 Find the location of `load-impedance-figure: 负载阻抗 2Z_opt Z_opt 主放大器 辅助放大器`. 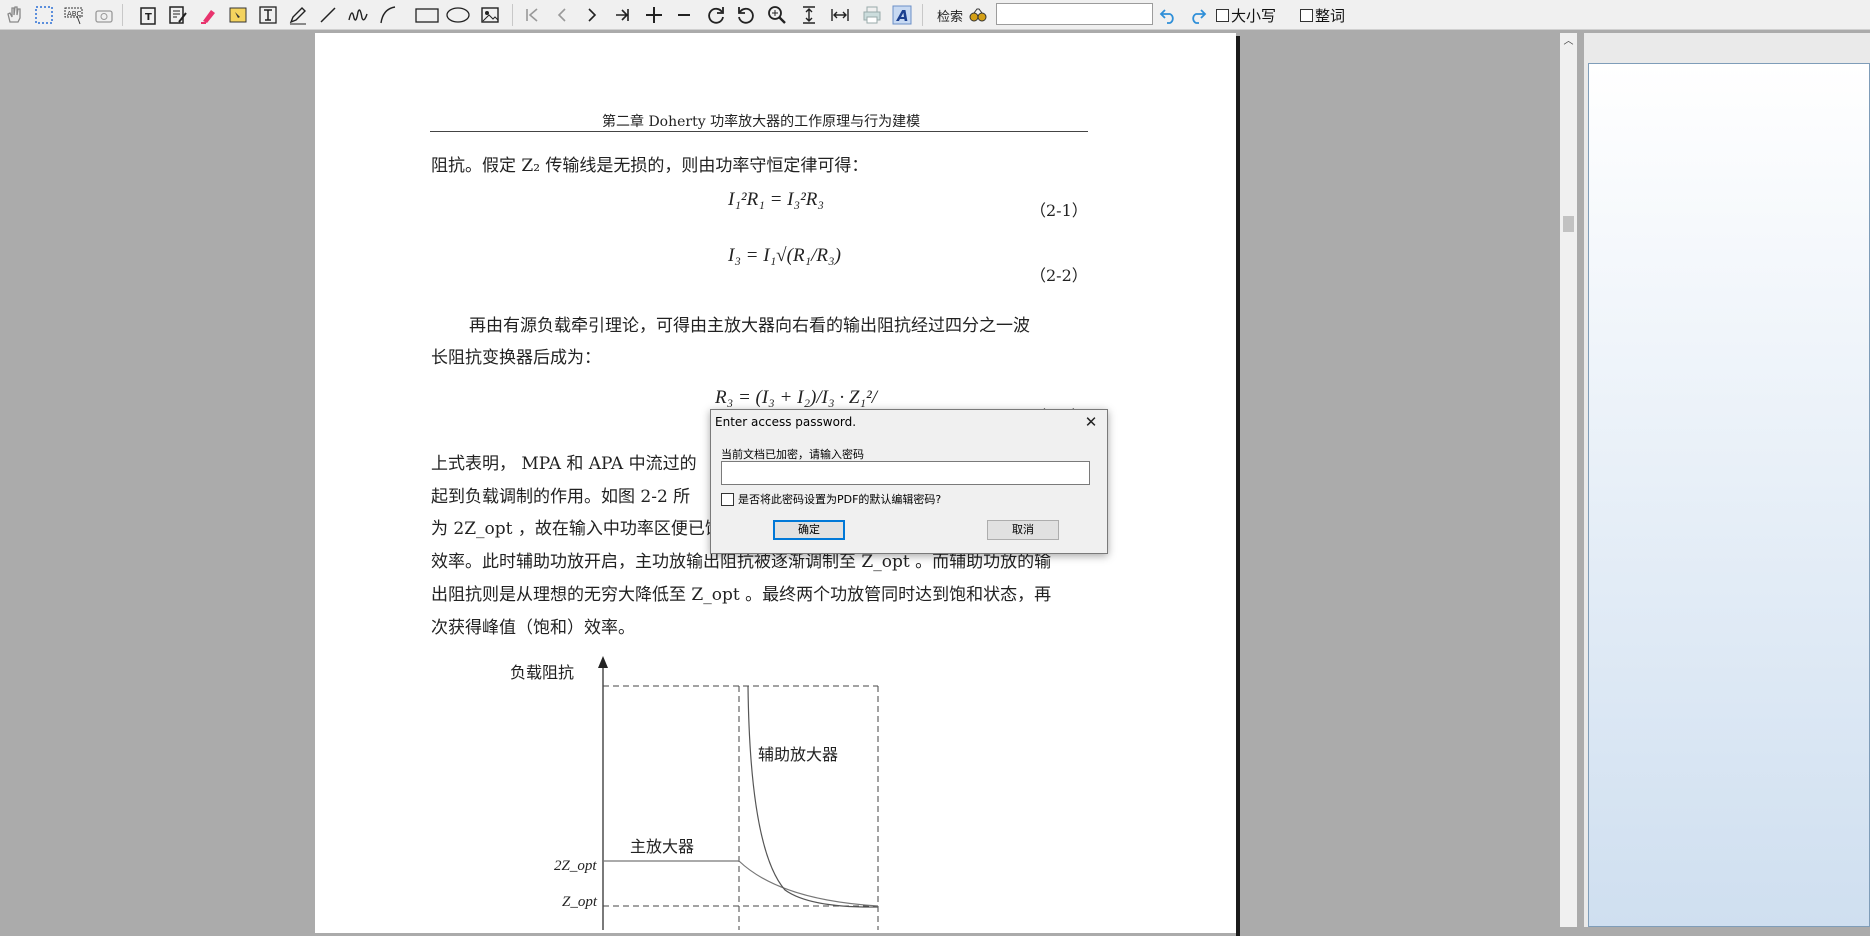

load-impedance-figure: 负载阻抗 2Z_opt Z_opt 主放大器 辅助放大器 is located at coordinates (694, 793).